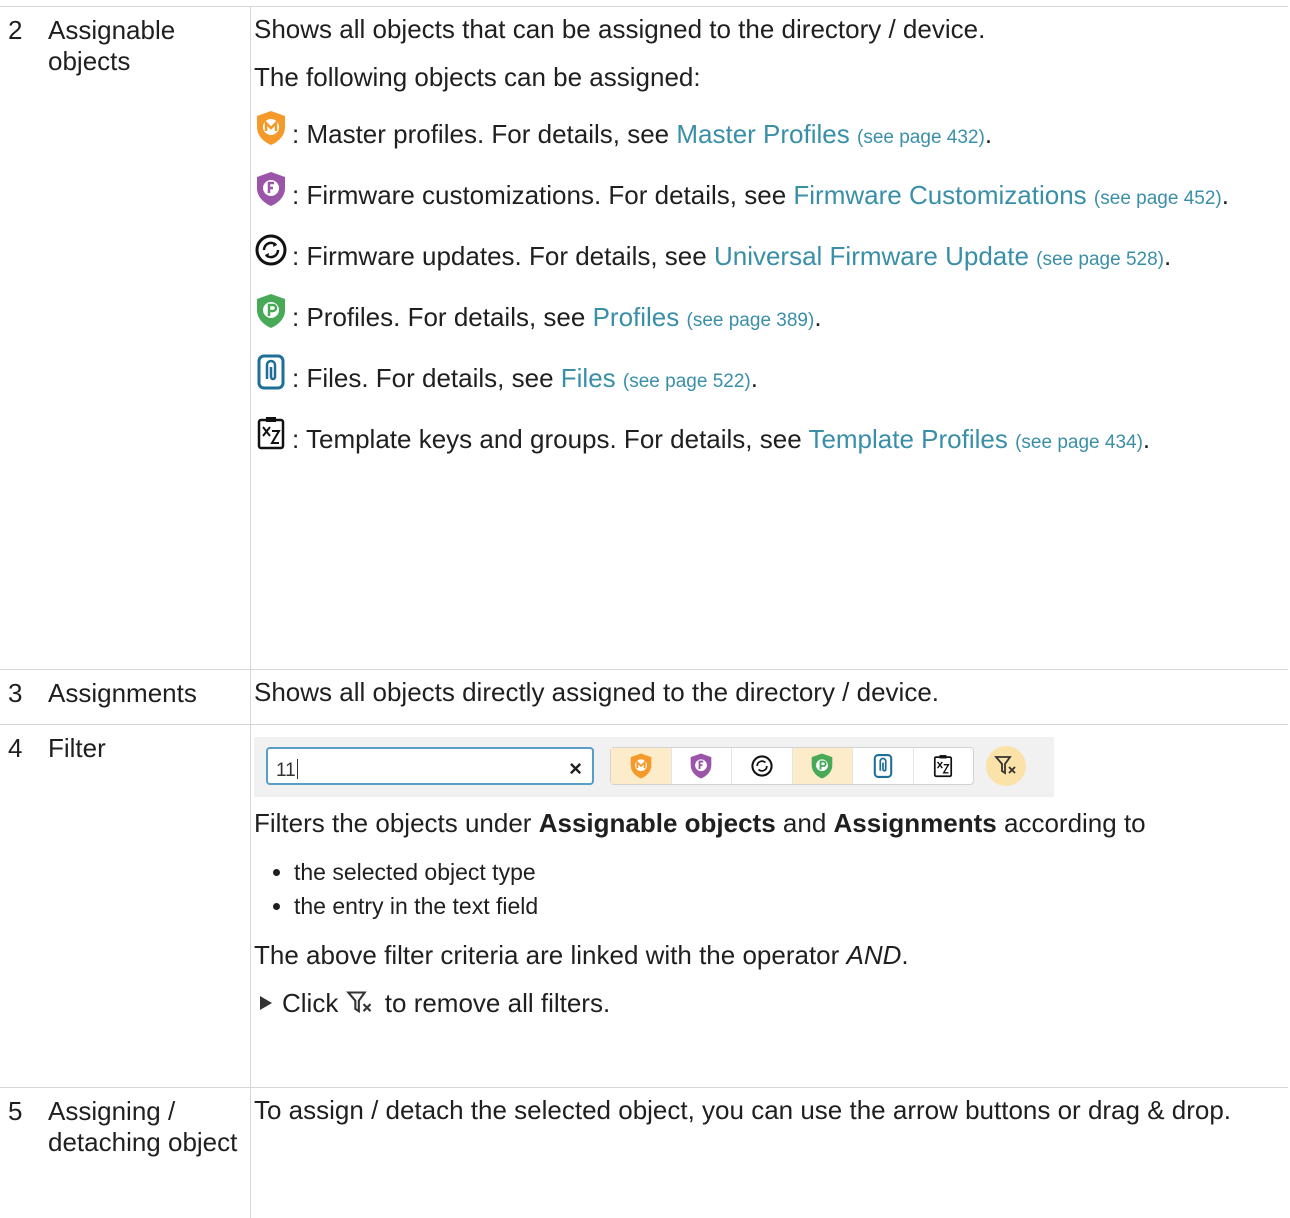 Image resolution: width=1290 pixels, height=1218 pixels. I want to click on intro2-text: The following objects can be assigned:, so click(477, 77).